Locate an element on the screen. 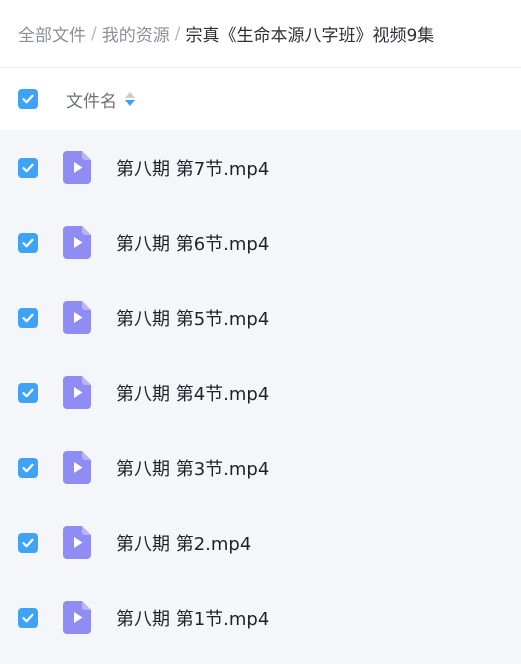  file-row: 第八期 第2.mp4 is located at coordinates (260, 542).